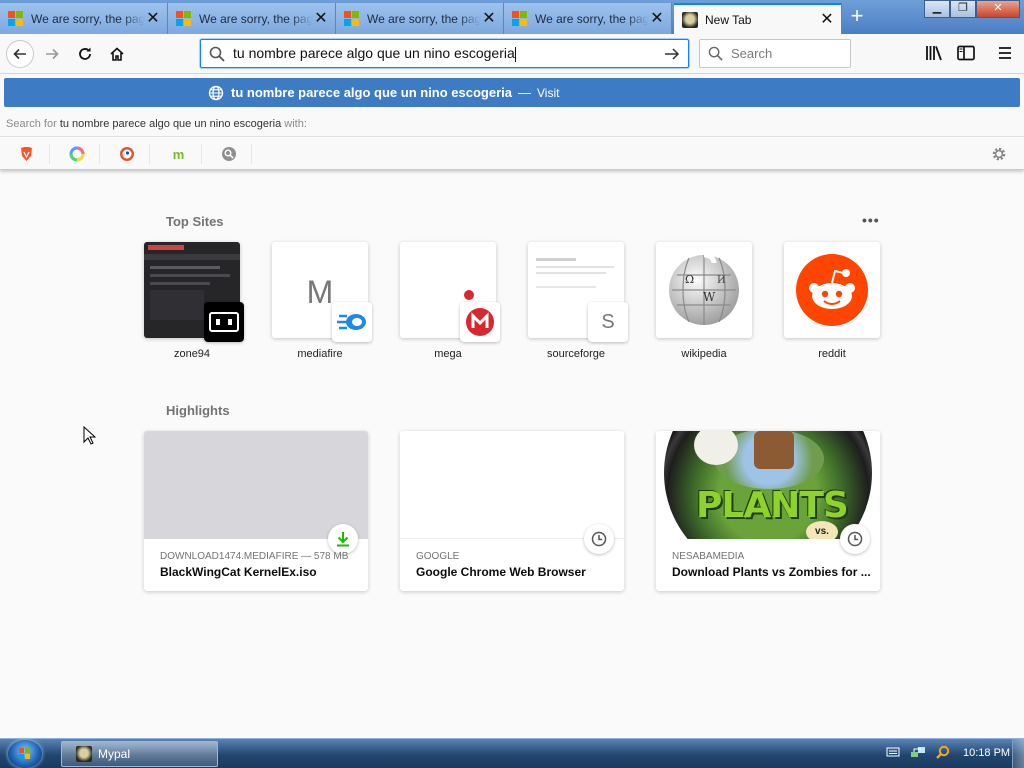  What do you see at coordinates (450, 301) in the screenshot?
I see `top-site-mega: mega` at bounding box center [450, 301].